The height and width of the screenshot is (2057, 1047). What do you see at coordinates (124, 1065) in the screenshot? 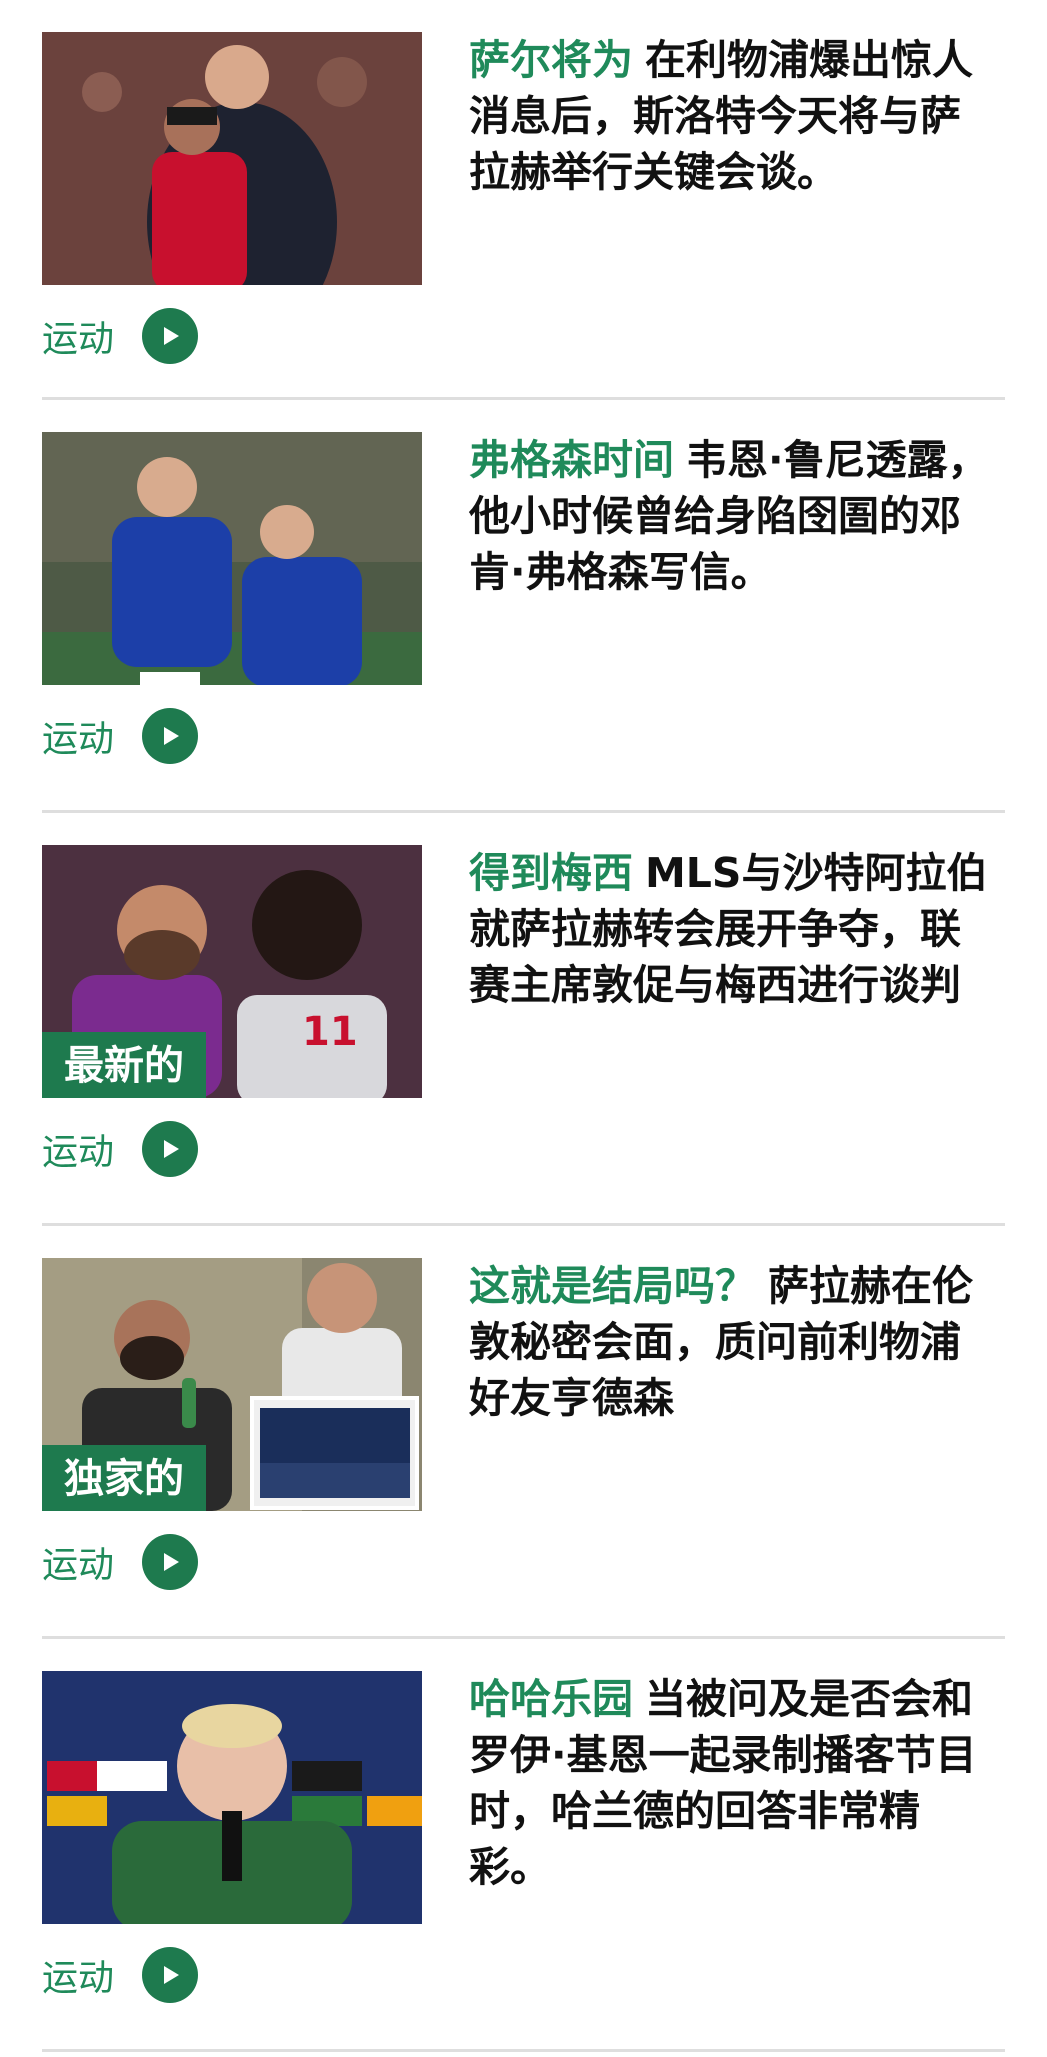
I see `article-badge: 最新的` at bounding box center [124, 1065].